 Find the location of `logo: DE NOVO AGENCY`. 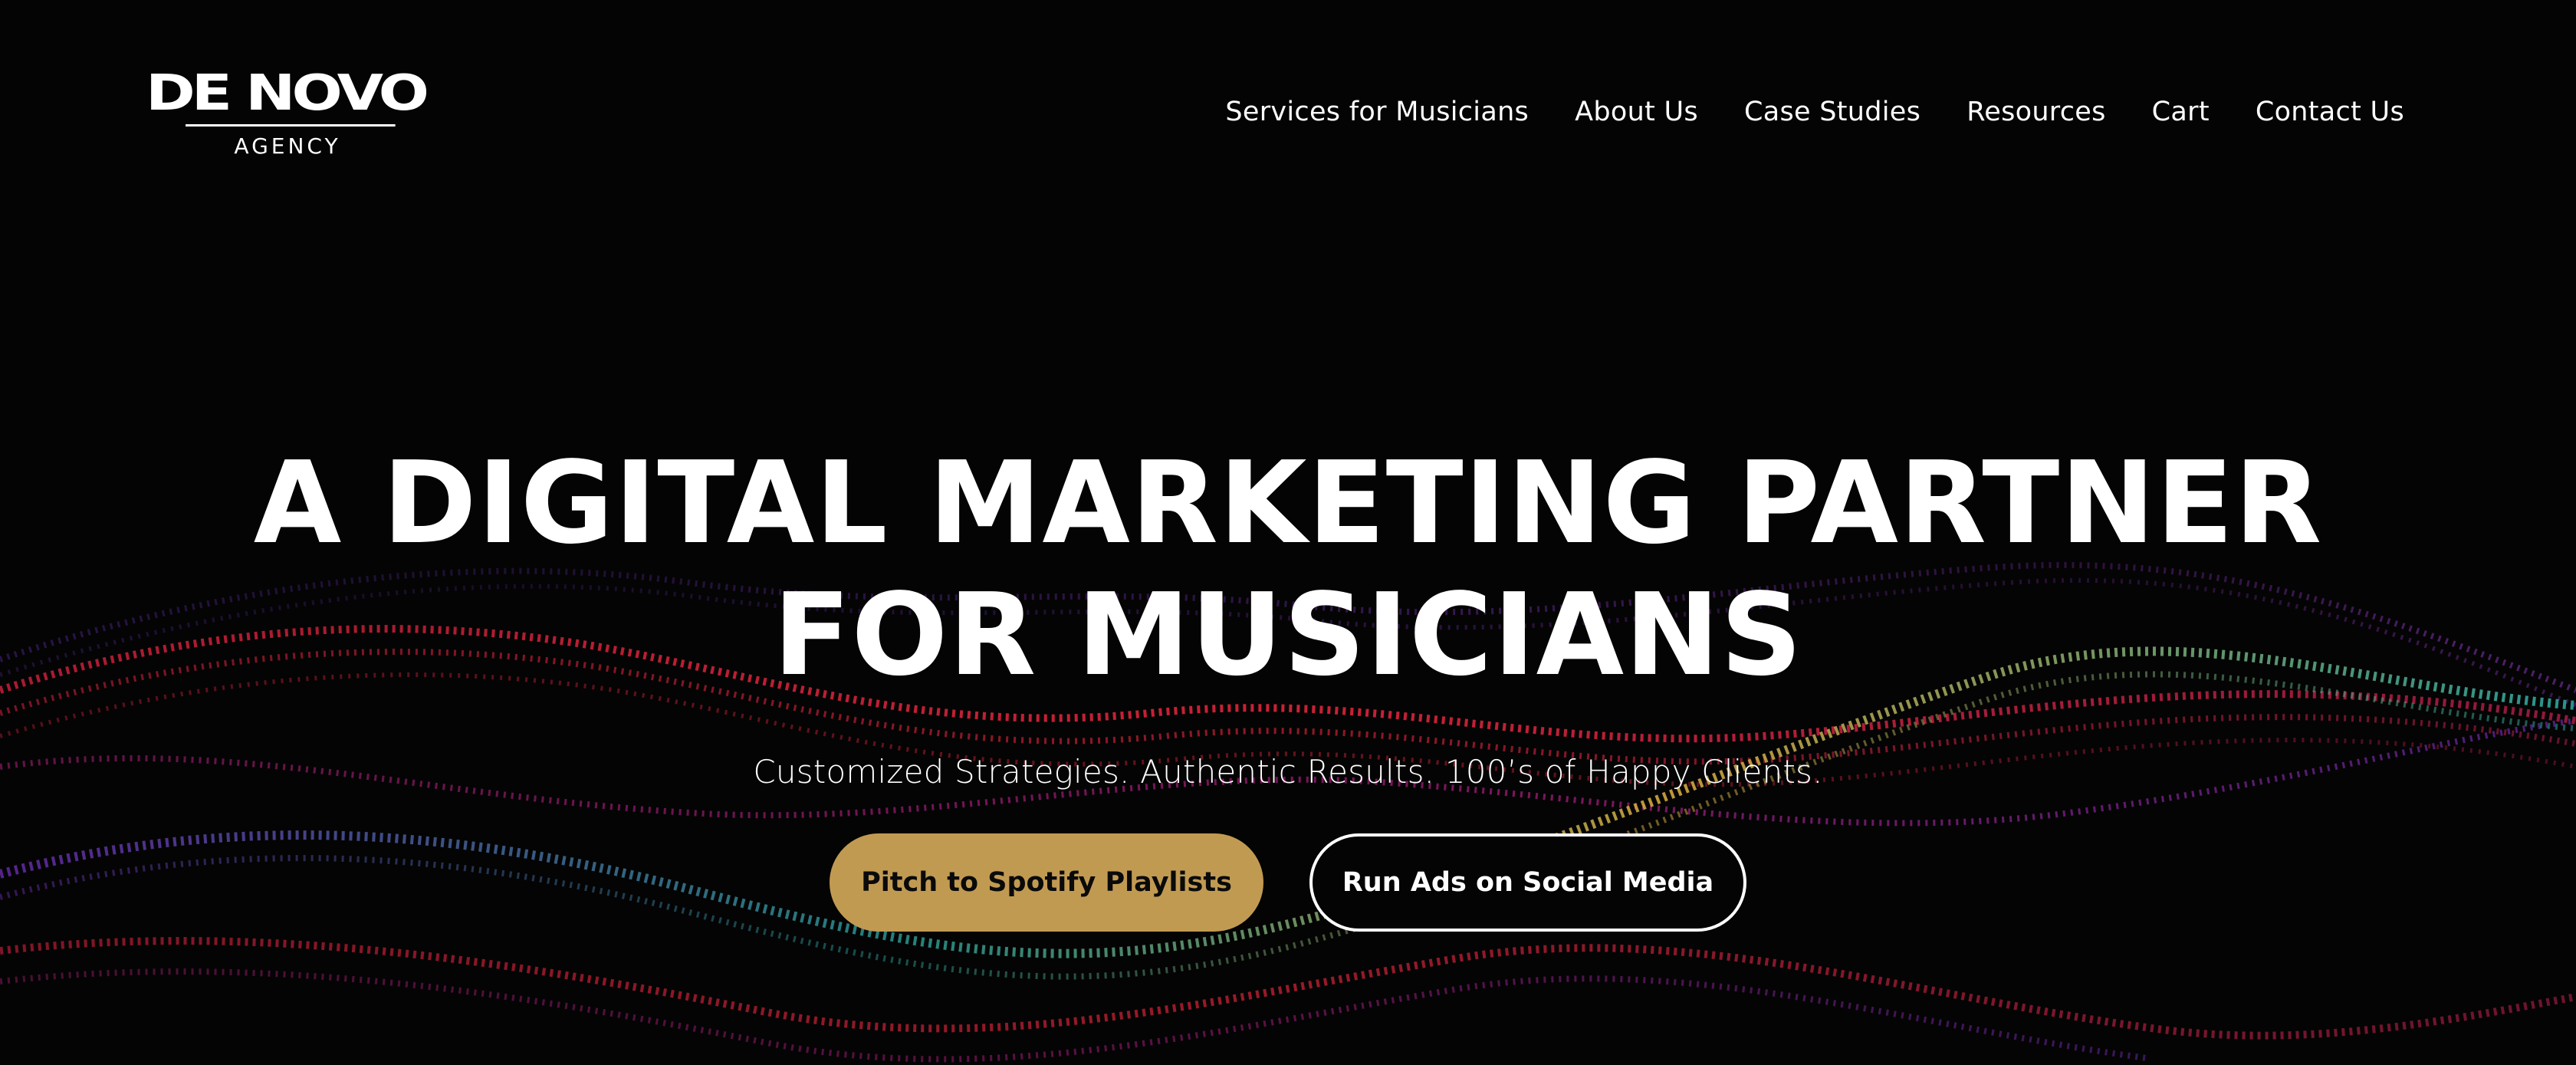

logo: DE NOVO AGENCY is located at coordinates (296, 113).